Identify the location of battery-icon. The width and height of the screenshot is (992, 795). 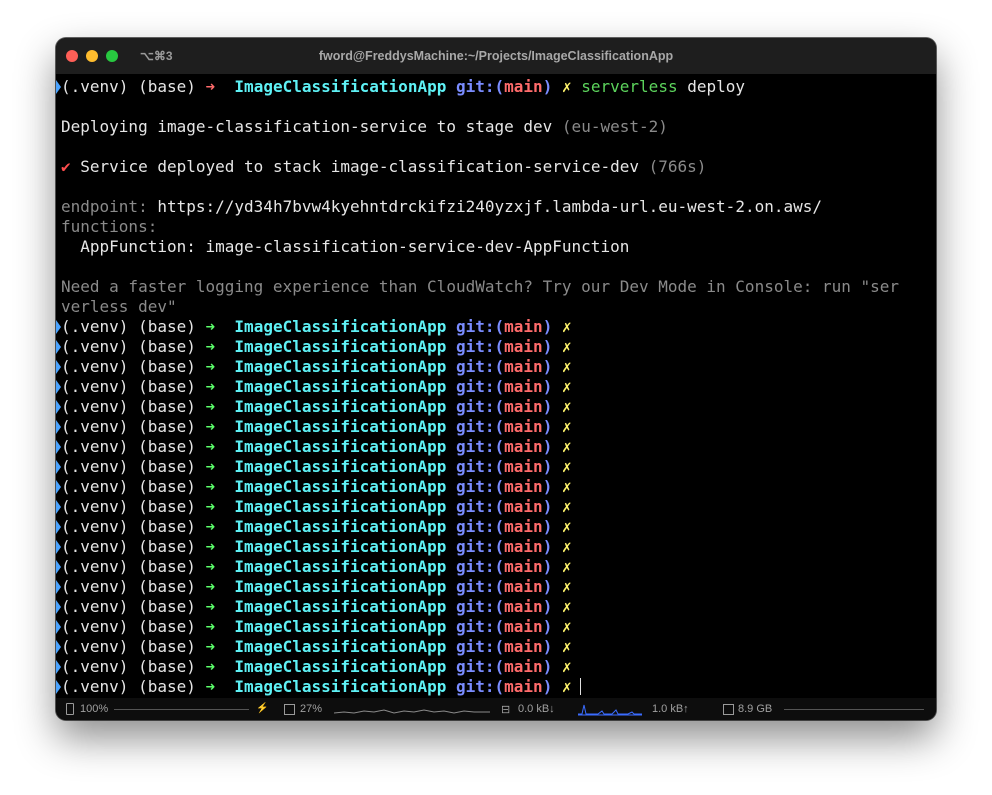
(70, 709).